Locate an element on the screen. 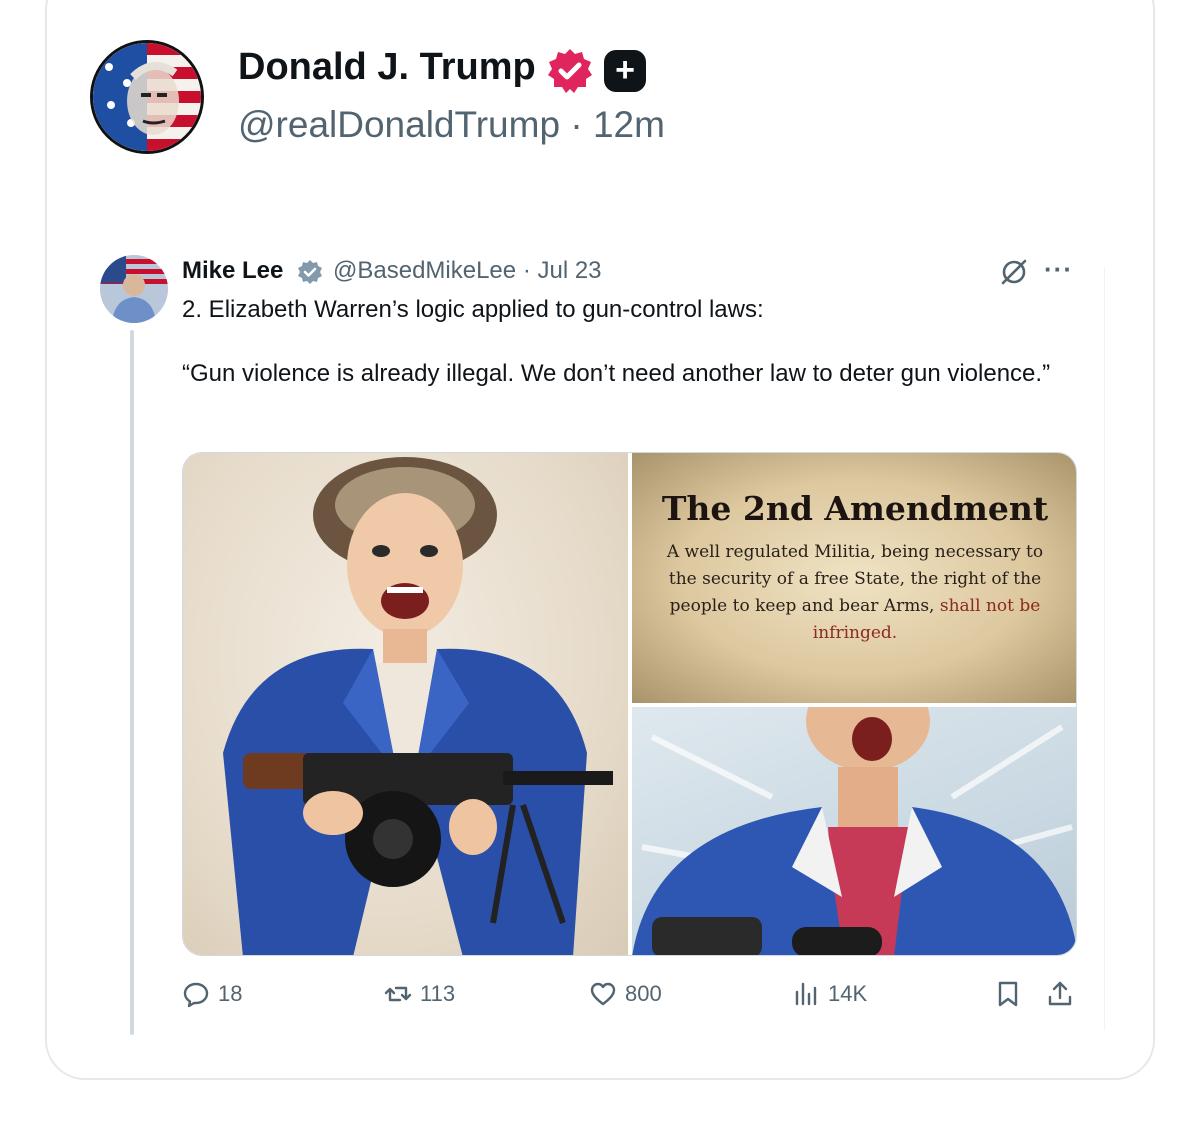 This screenshot has height=1139, width=1200. verified-badge-icon is located at coordinates (570, 71).